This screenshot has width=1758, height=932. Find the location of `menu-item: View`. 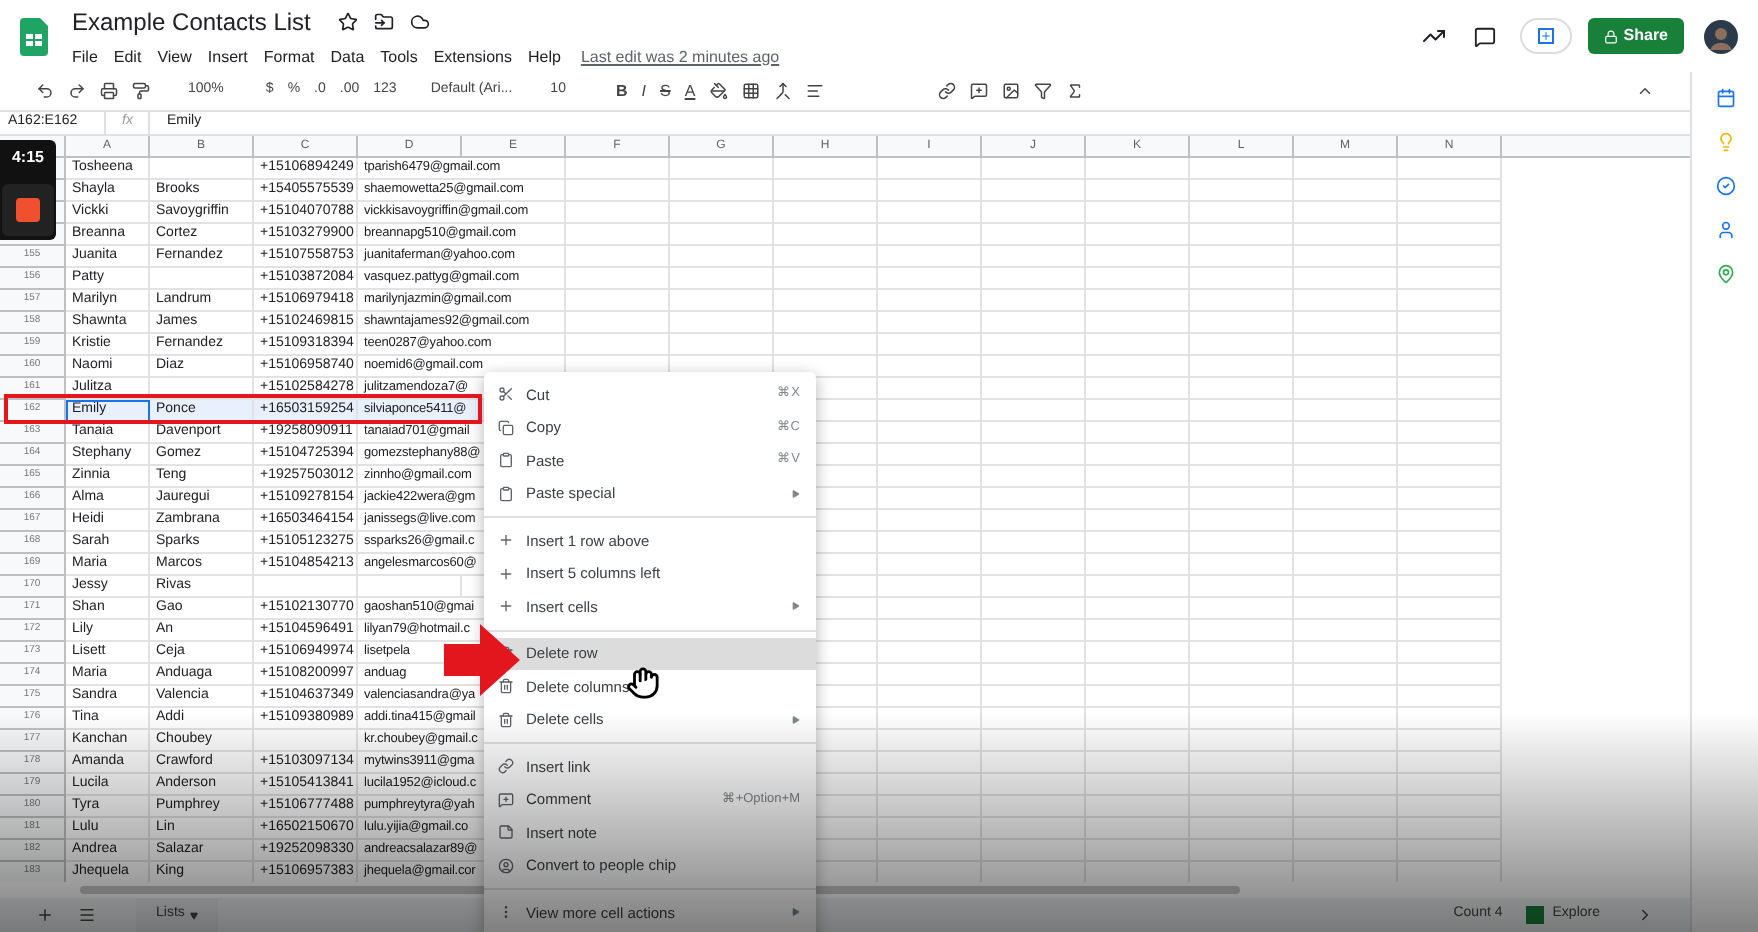

menu-item: View is located at coordinates (174, 57).